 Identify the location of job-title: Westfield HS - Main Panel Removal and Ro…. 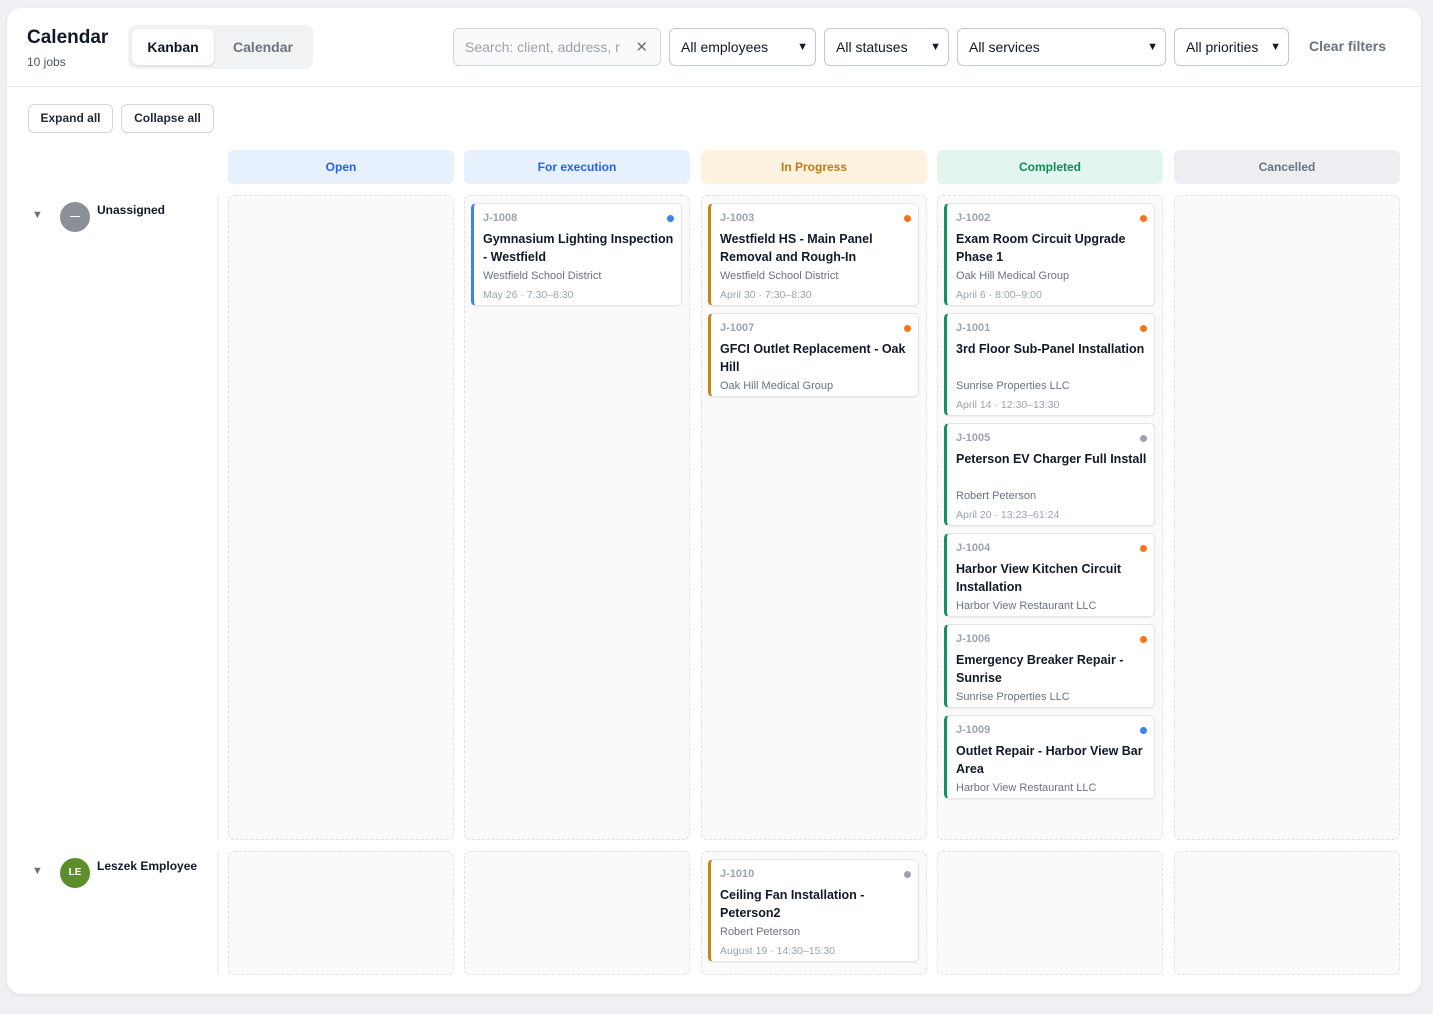
(796, 248).